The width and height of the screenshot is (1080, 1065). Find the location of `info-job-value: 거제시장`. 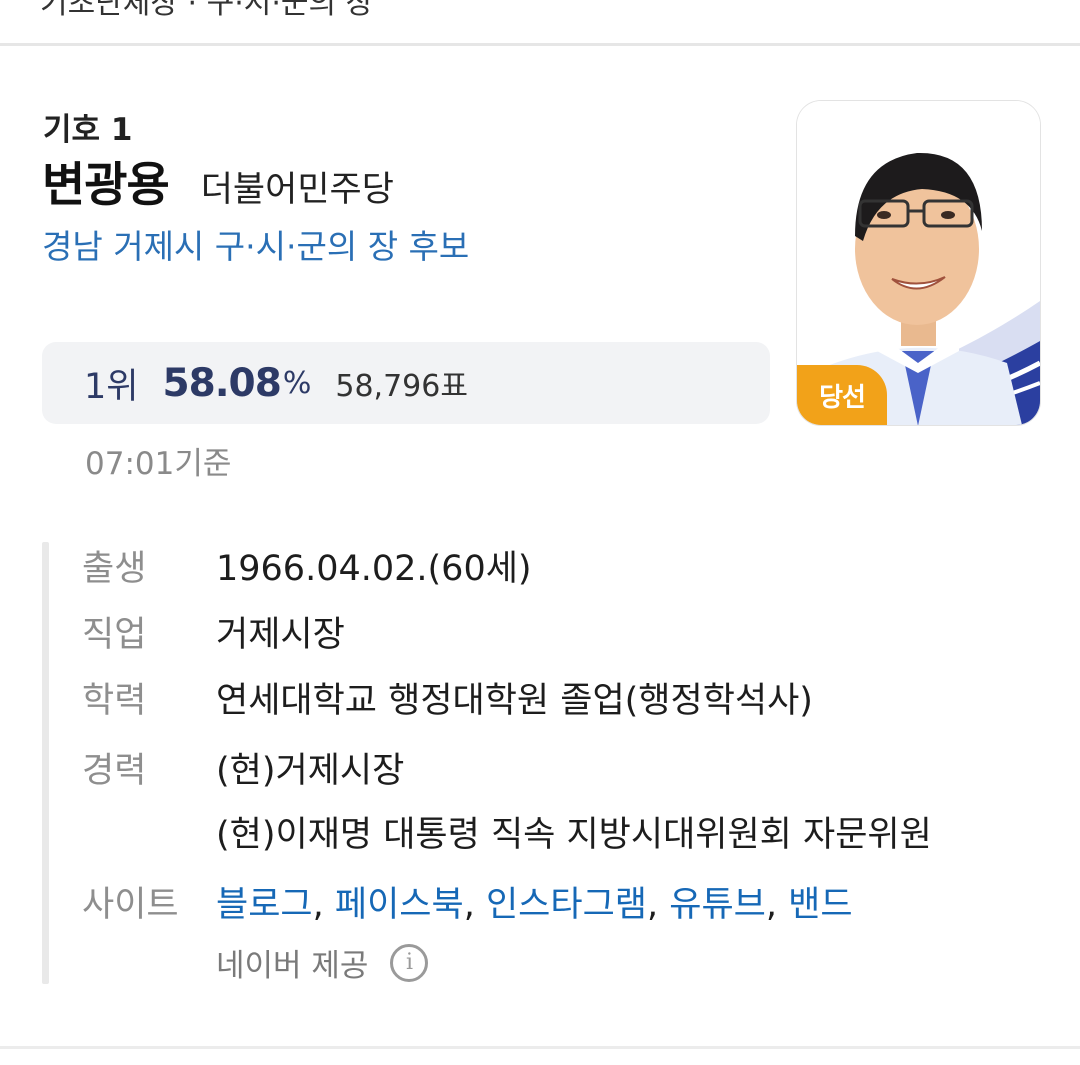

info-job-value: 거제시장 is located at coordinates (280, 635).